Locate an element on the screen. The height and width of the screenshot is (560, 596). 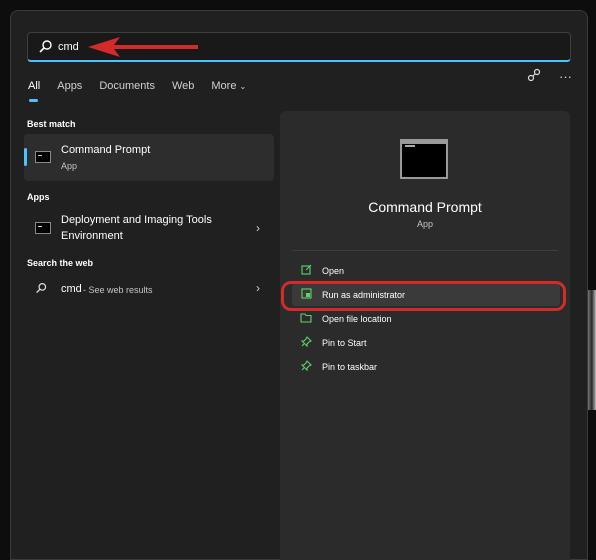
top-right-toolbar: ··· is located at coordinates (549, 76).